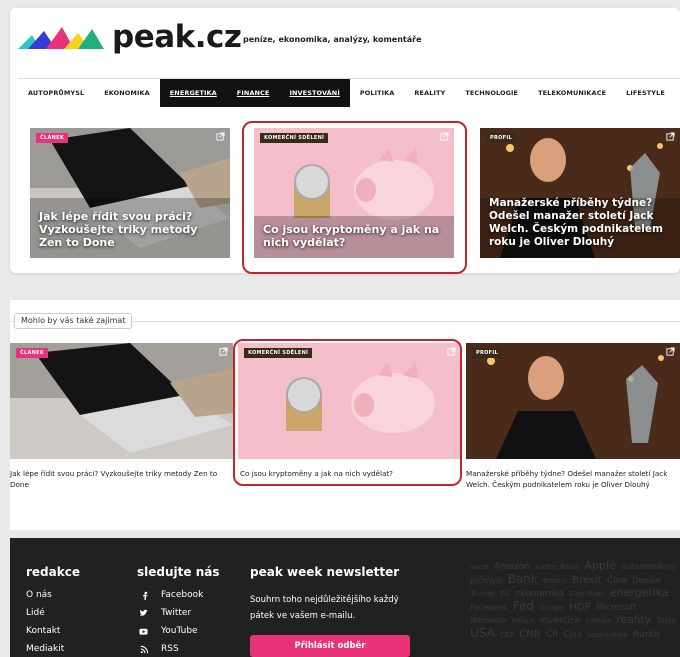  Describe the element at coordinates (529, 634) in the screenshot. I see `tag-link: ČNB` at that location.